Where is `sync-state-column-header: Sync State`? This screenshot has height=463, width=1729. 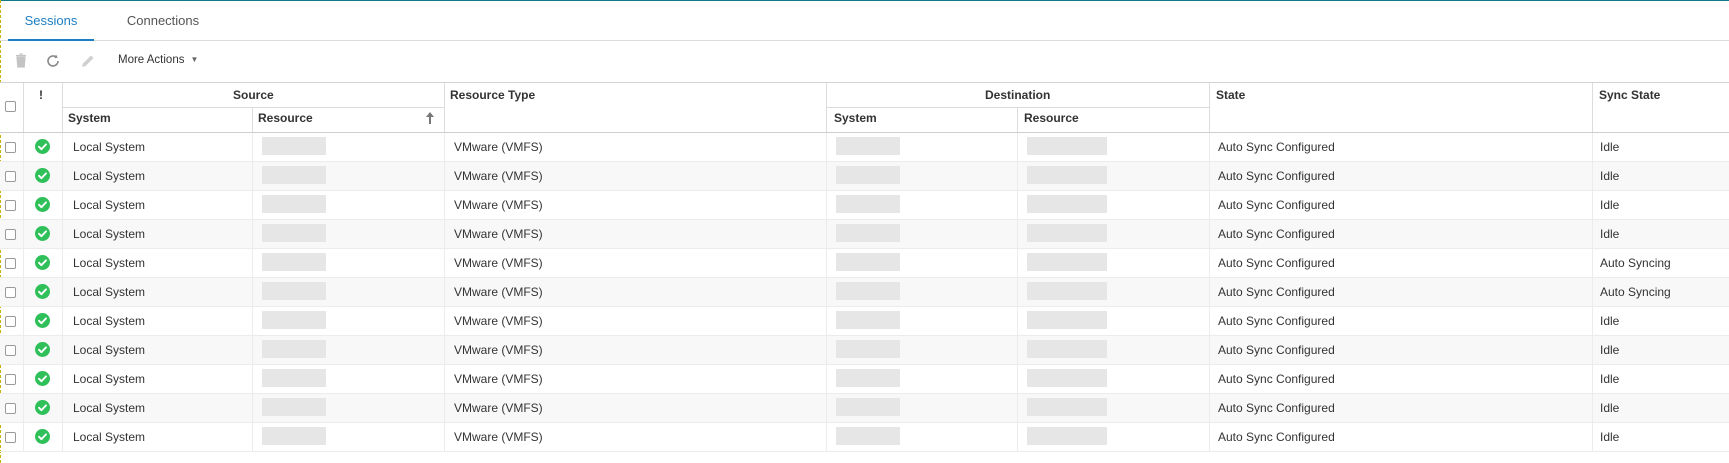
sync-state-column-header: Sync State is located at coordinates (1629, 95).